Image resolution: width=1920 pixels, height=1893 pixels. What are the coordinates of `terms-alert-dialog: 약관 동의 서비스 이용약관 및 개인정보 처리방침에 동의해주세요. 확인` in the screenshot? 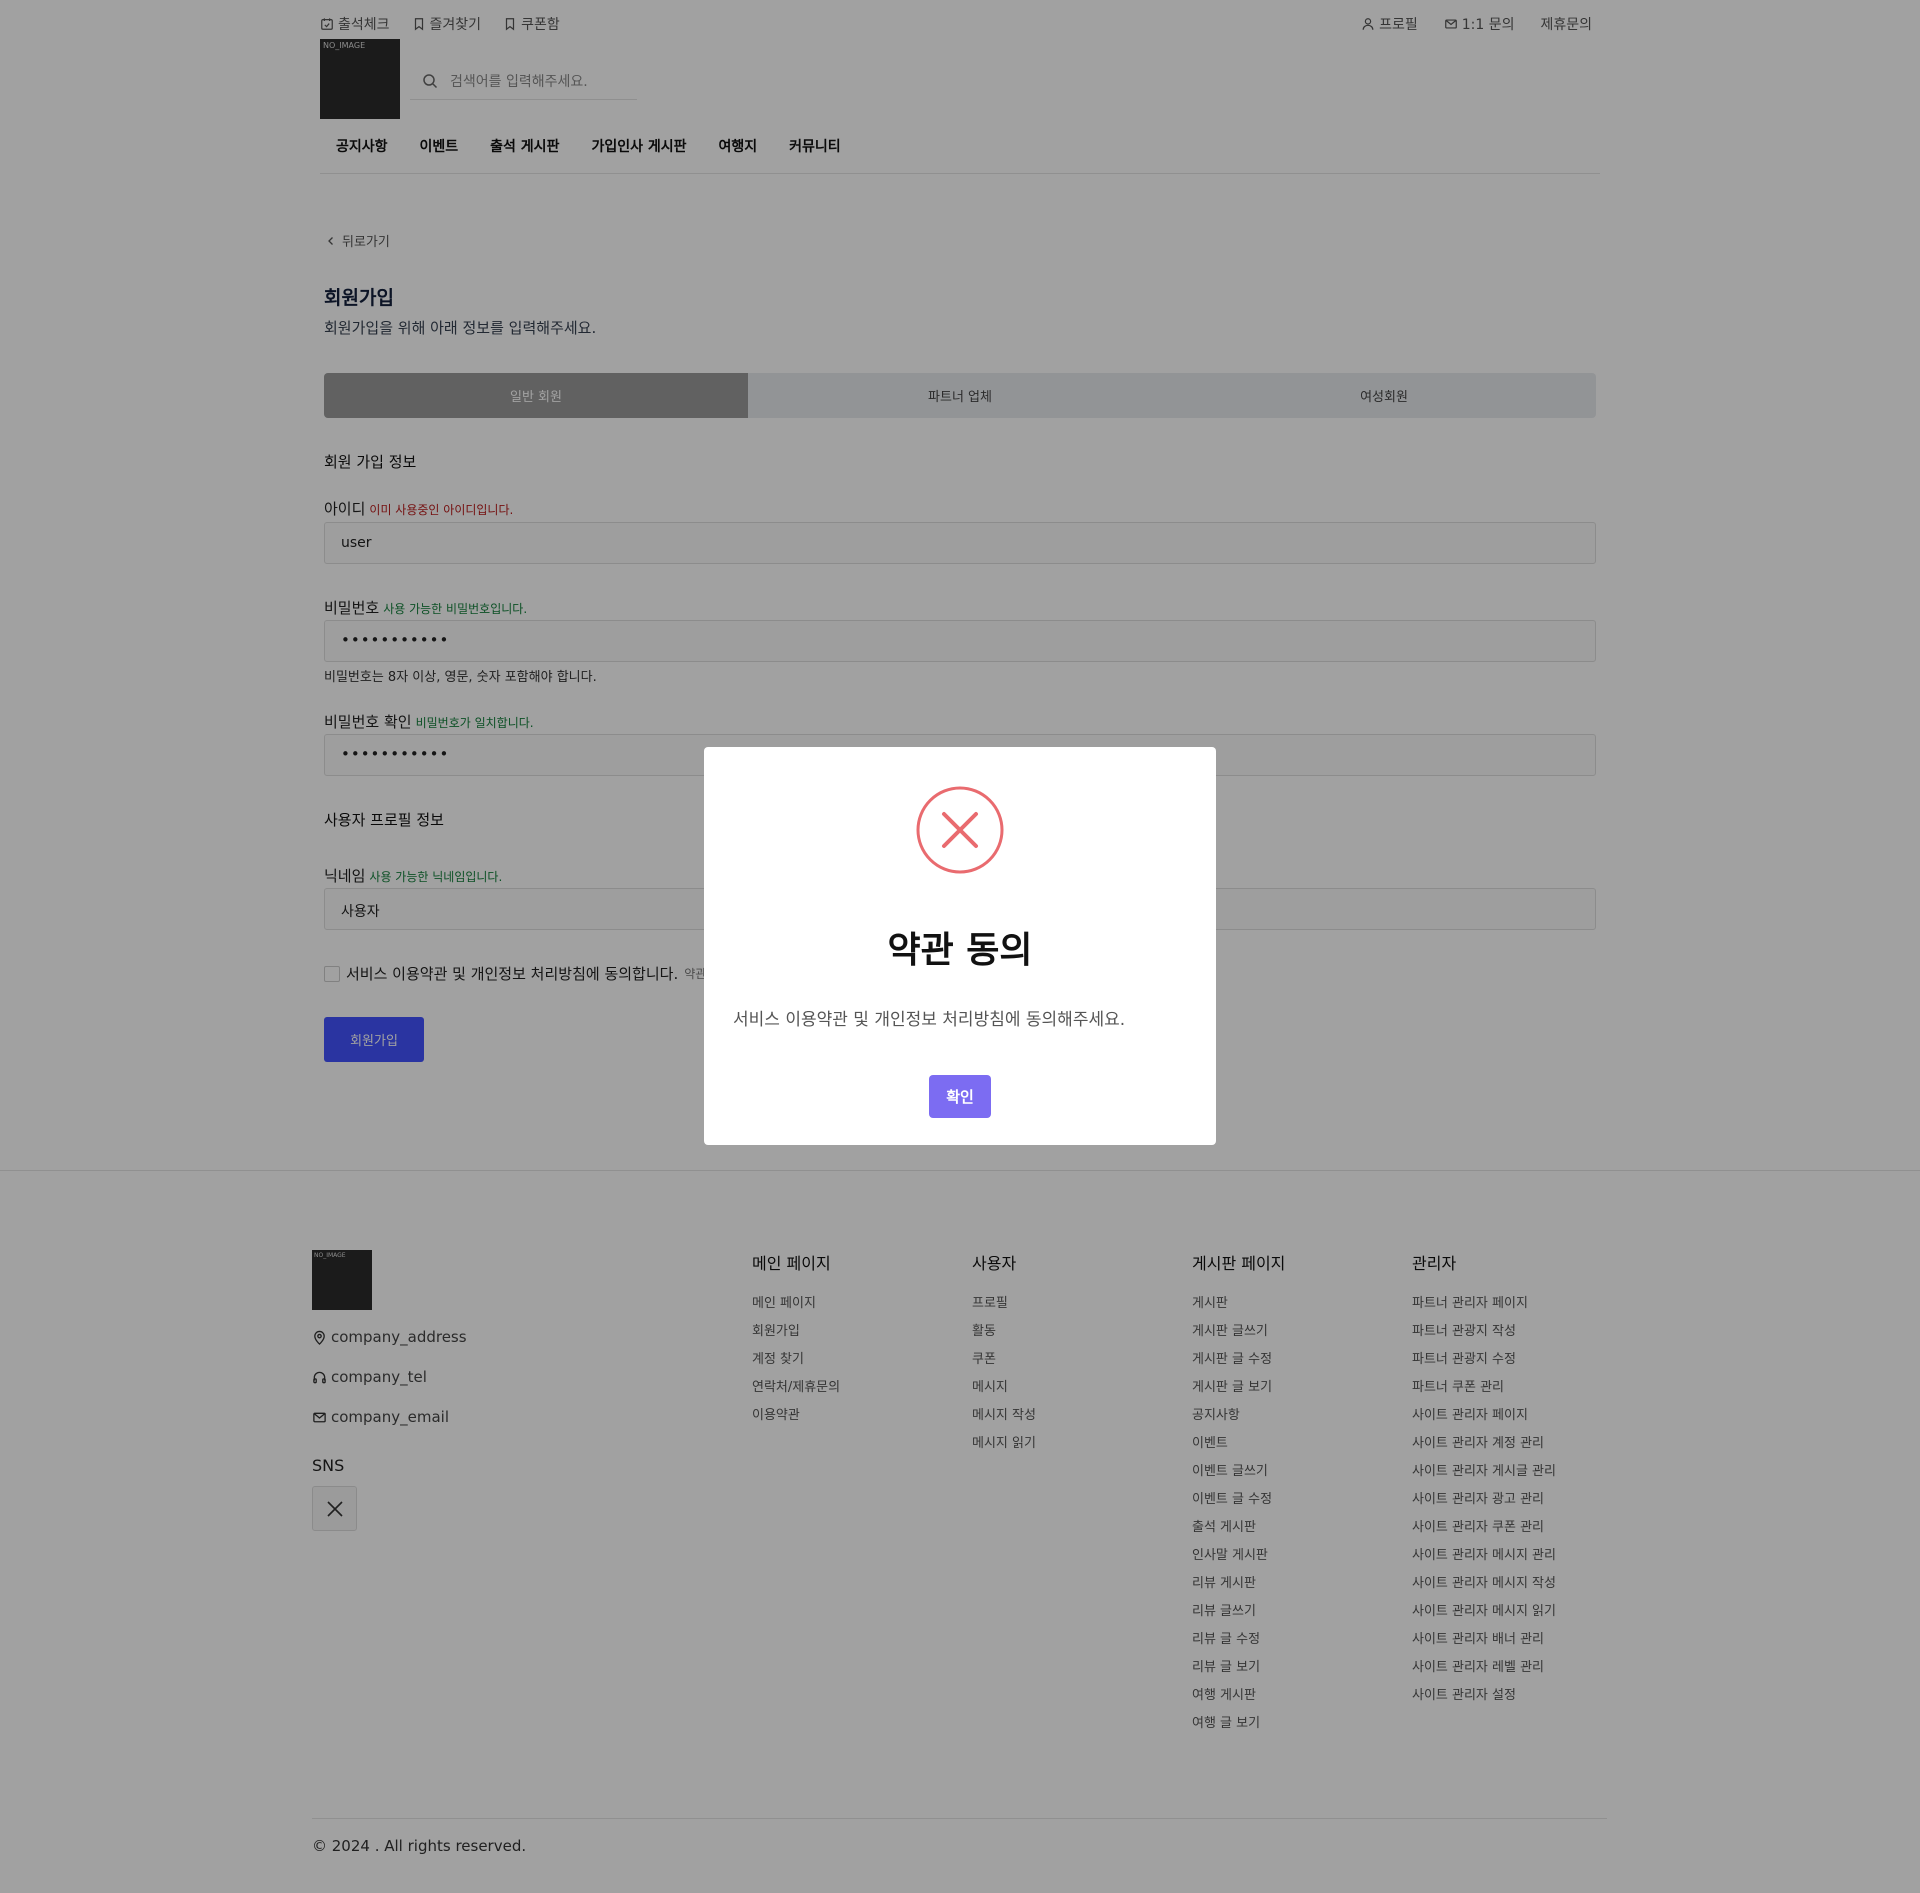 It's located at (960, 946).